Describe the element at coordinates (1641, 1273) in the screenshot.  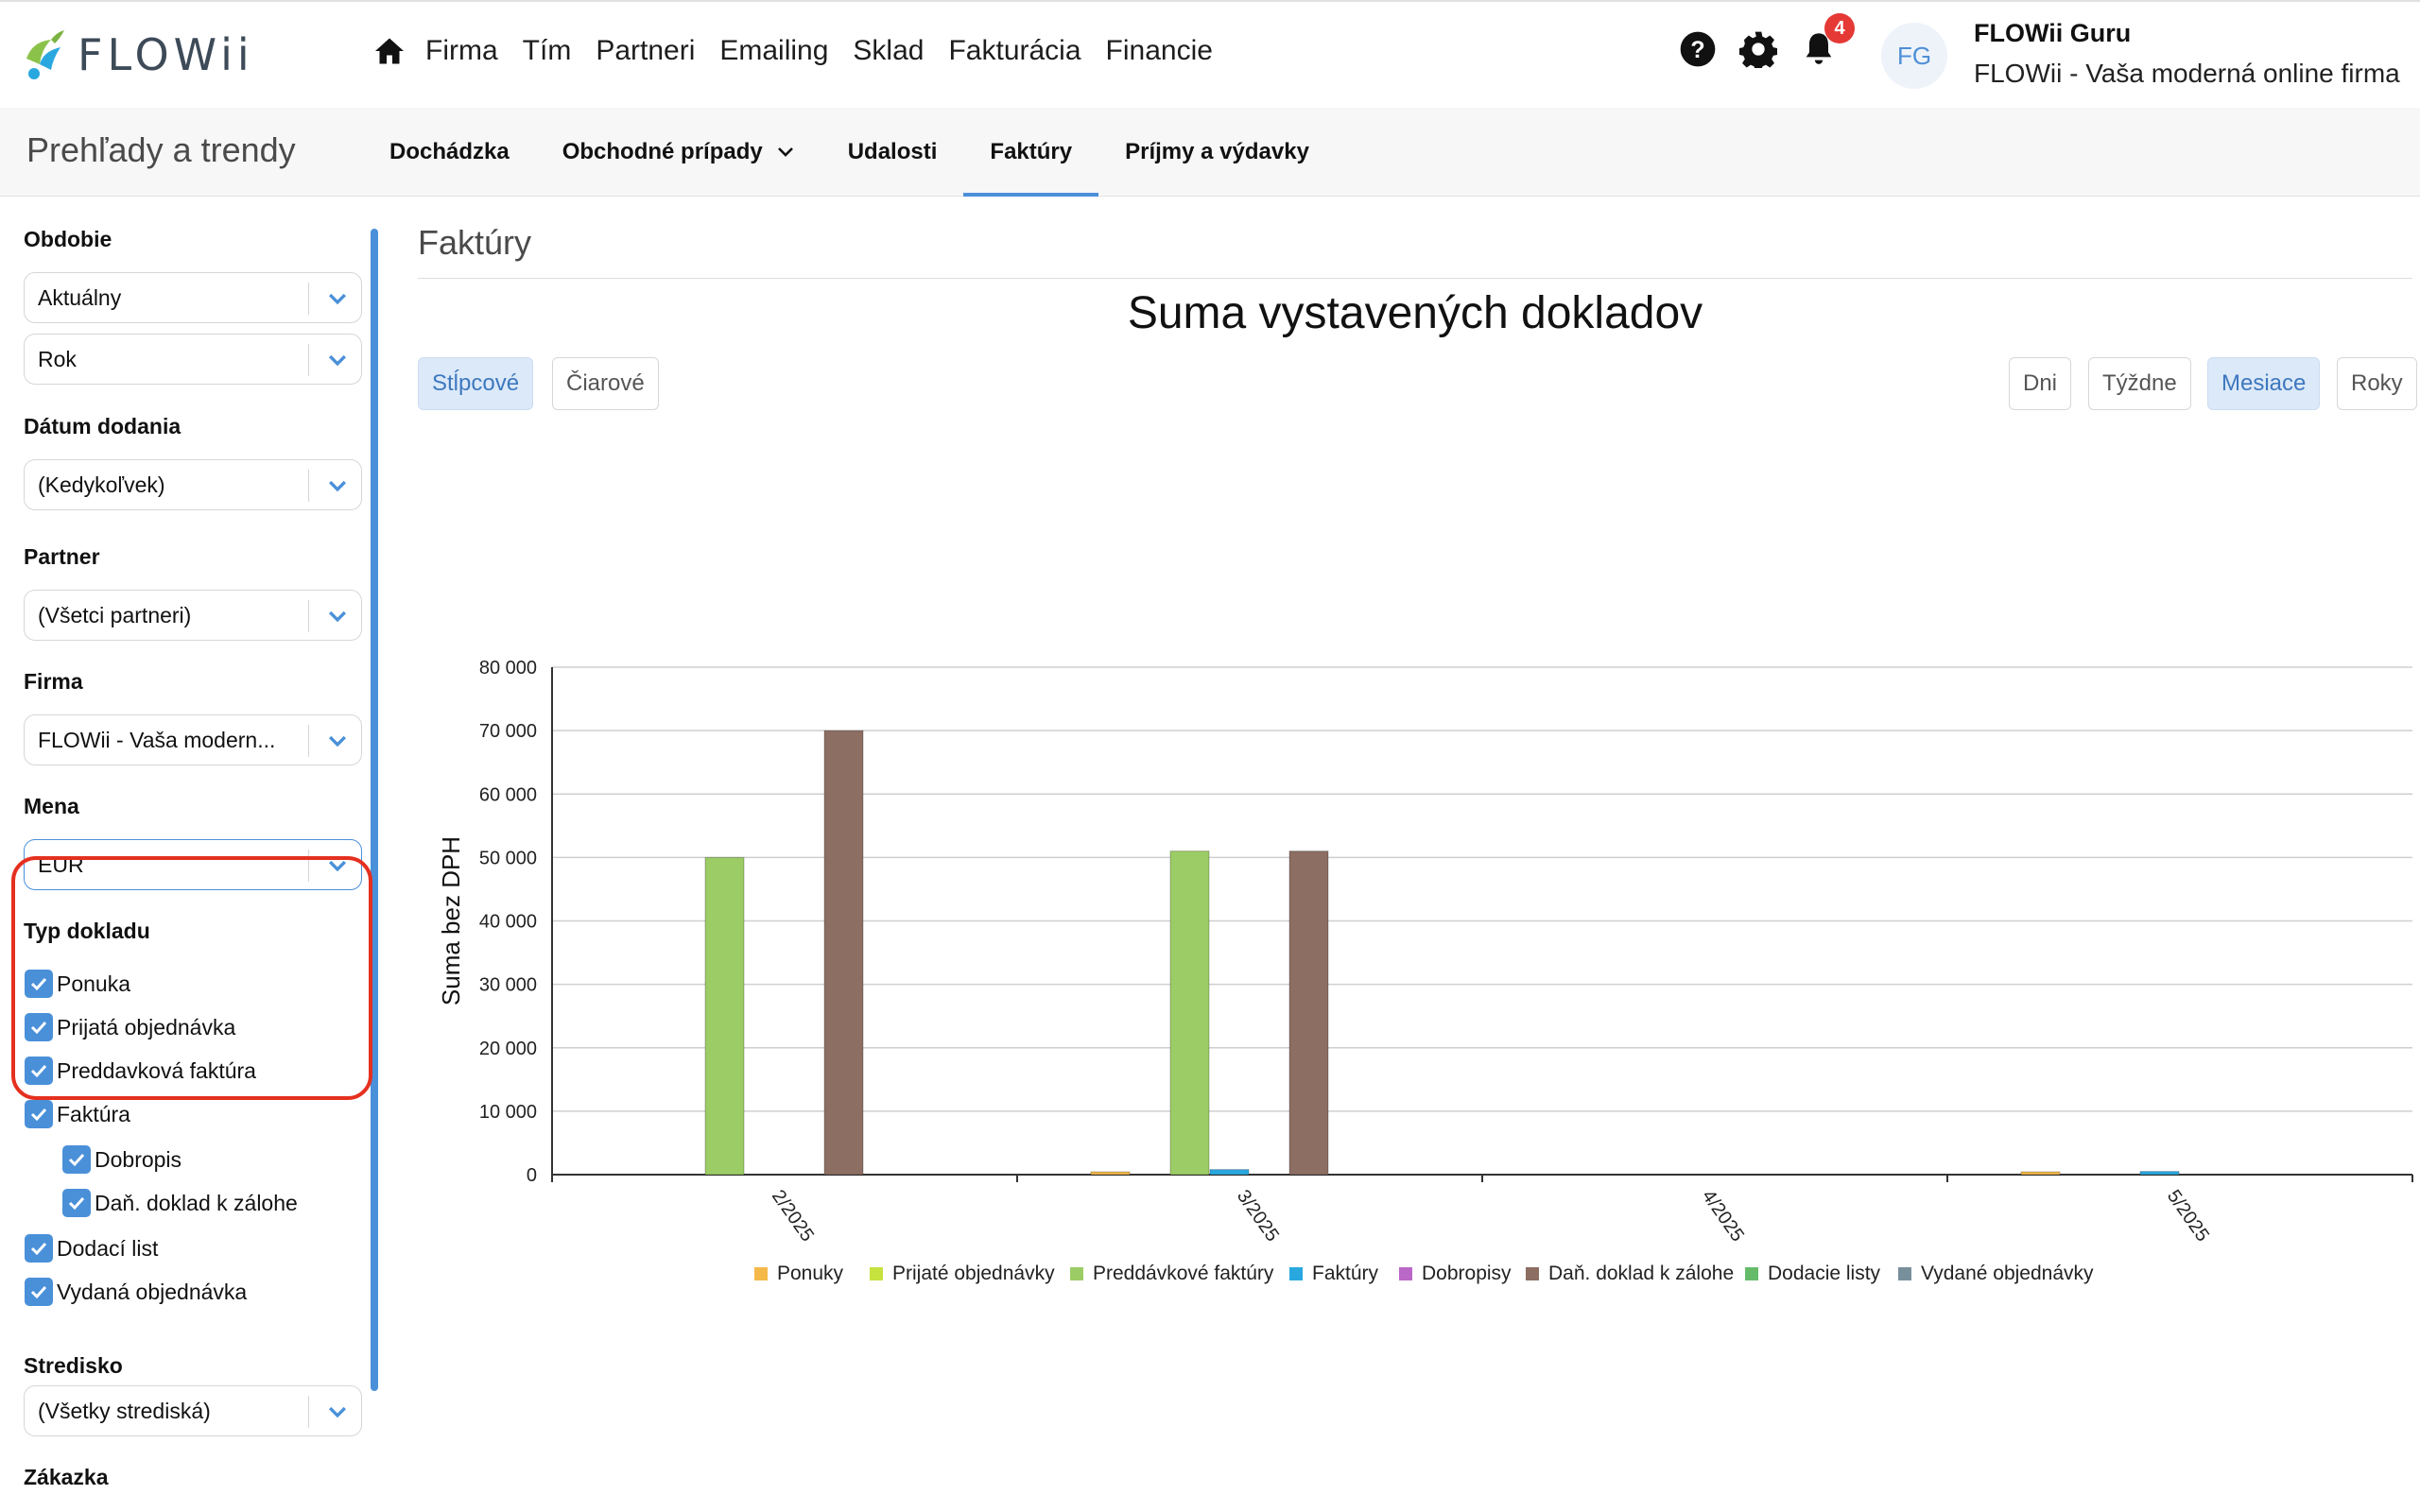
I see `legend-label: Daň. doklad k zálohe` at that location.